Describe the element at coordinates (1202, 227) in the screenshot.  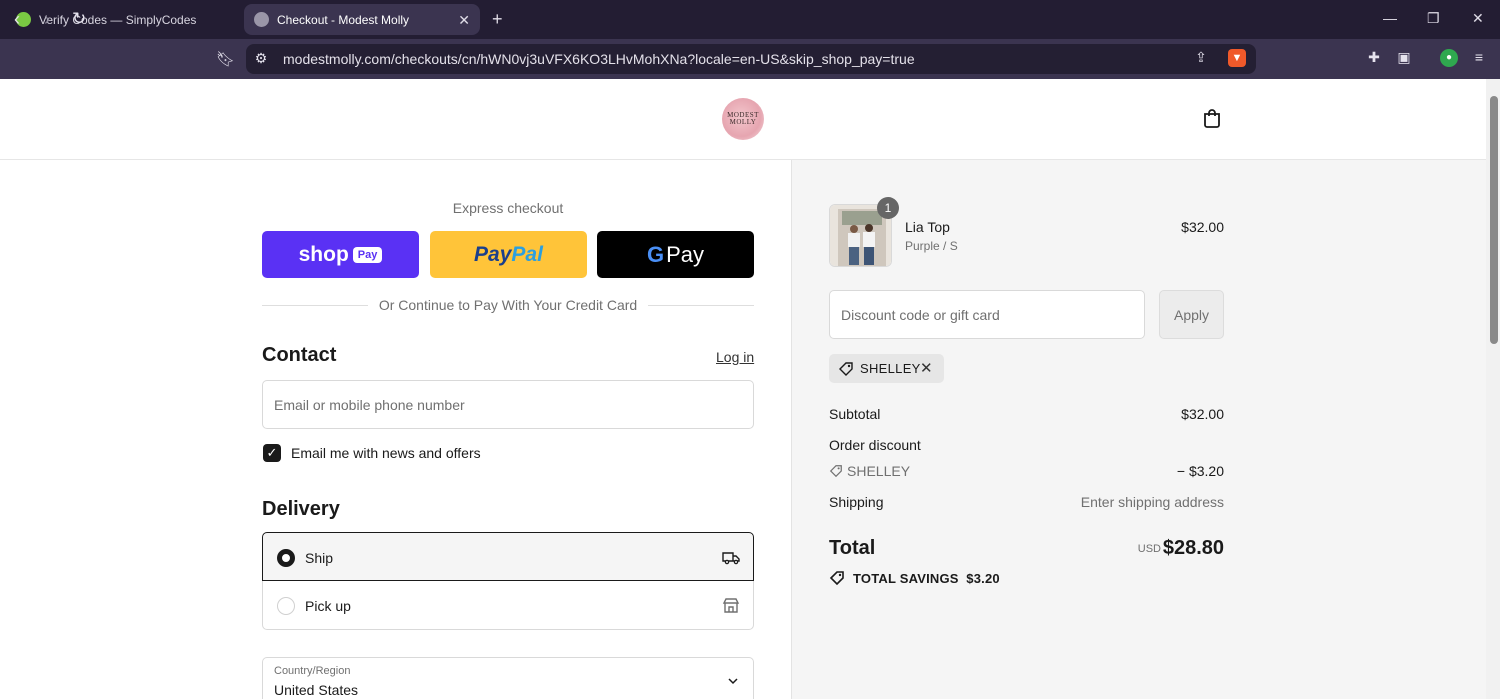
I see `item-price: $32.00` at that location.